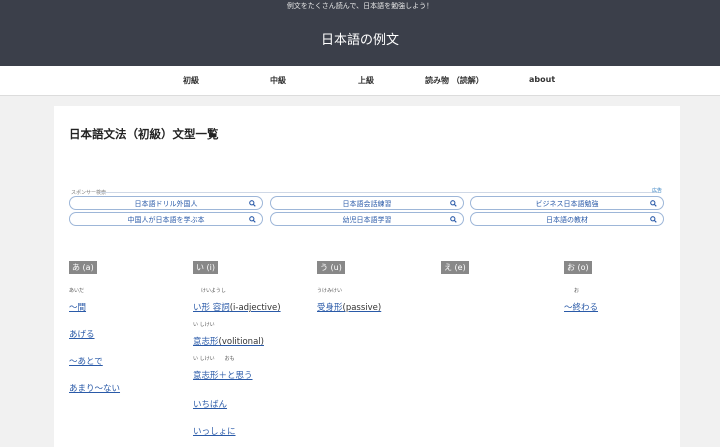 This screenshot has width=720, height=447. What do you see at coordinates (214, 432) in the screenshot?
I see `entry-link: いっしょに` at bounding box center [214, 432].